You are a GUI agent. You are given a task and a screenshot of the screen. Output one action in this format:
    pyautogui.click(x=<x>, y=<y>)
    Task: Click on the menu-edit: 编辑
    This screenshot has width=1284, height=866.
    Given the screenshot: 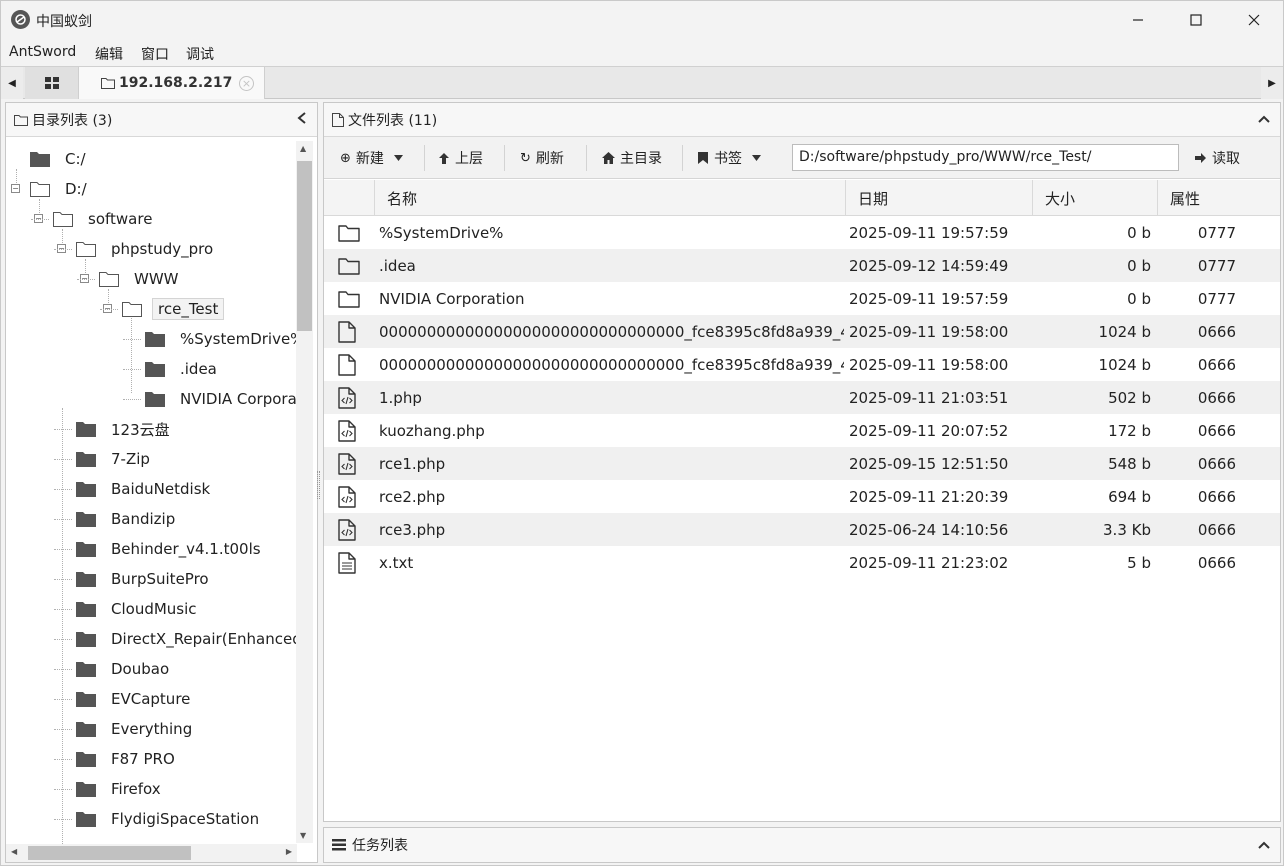 What is the action you would take?
    pyautogui.click(x=109, y=54)
    